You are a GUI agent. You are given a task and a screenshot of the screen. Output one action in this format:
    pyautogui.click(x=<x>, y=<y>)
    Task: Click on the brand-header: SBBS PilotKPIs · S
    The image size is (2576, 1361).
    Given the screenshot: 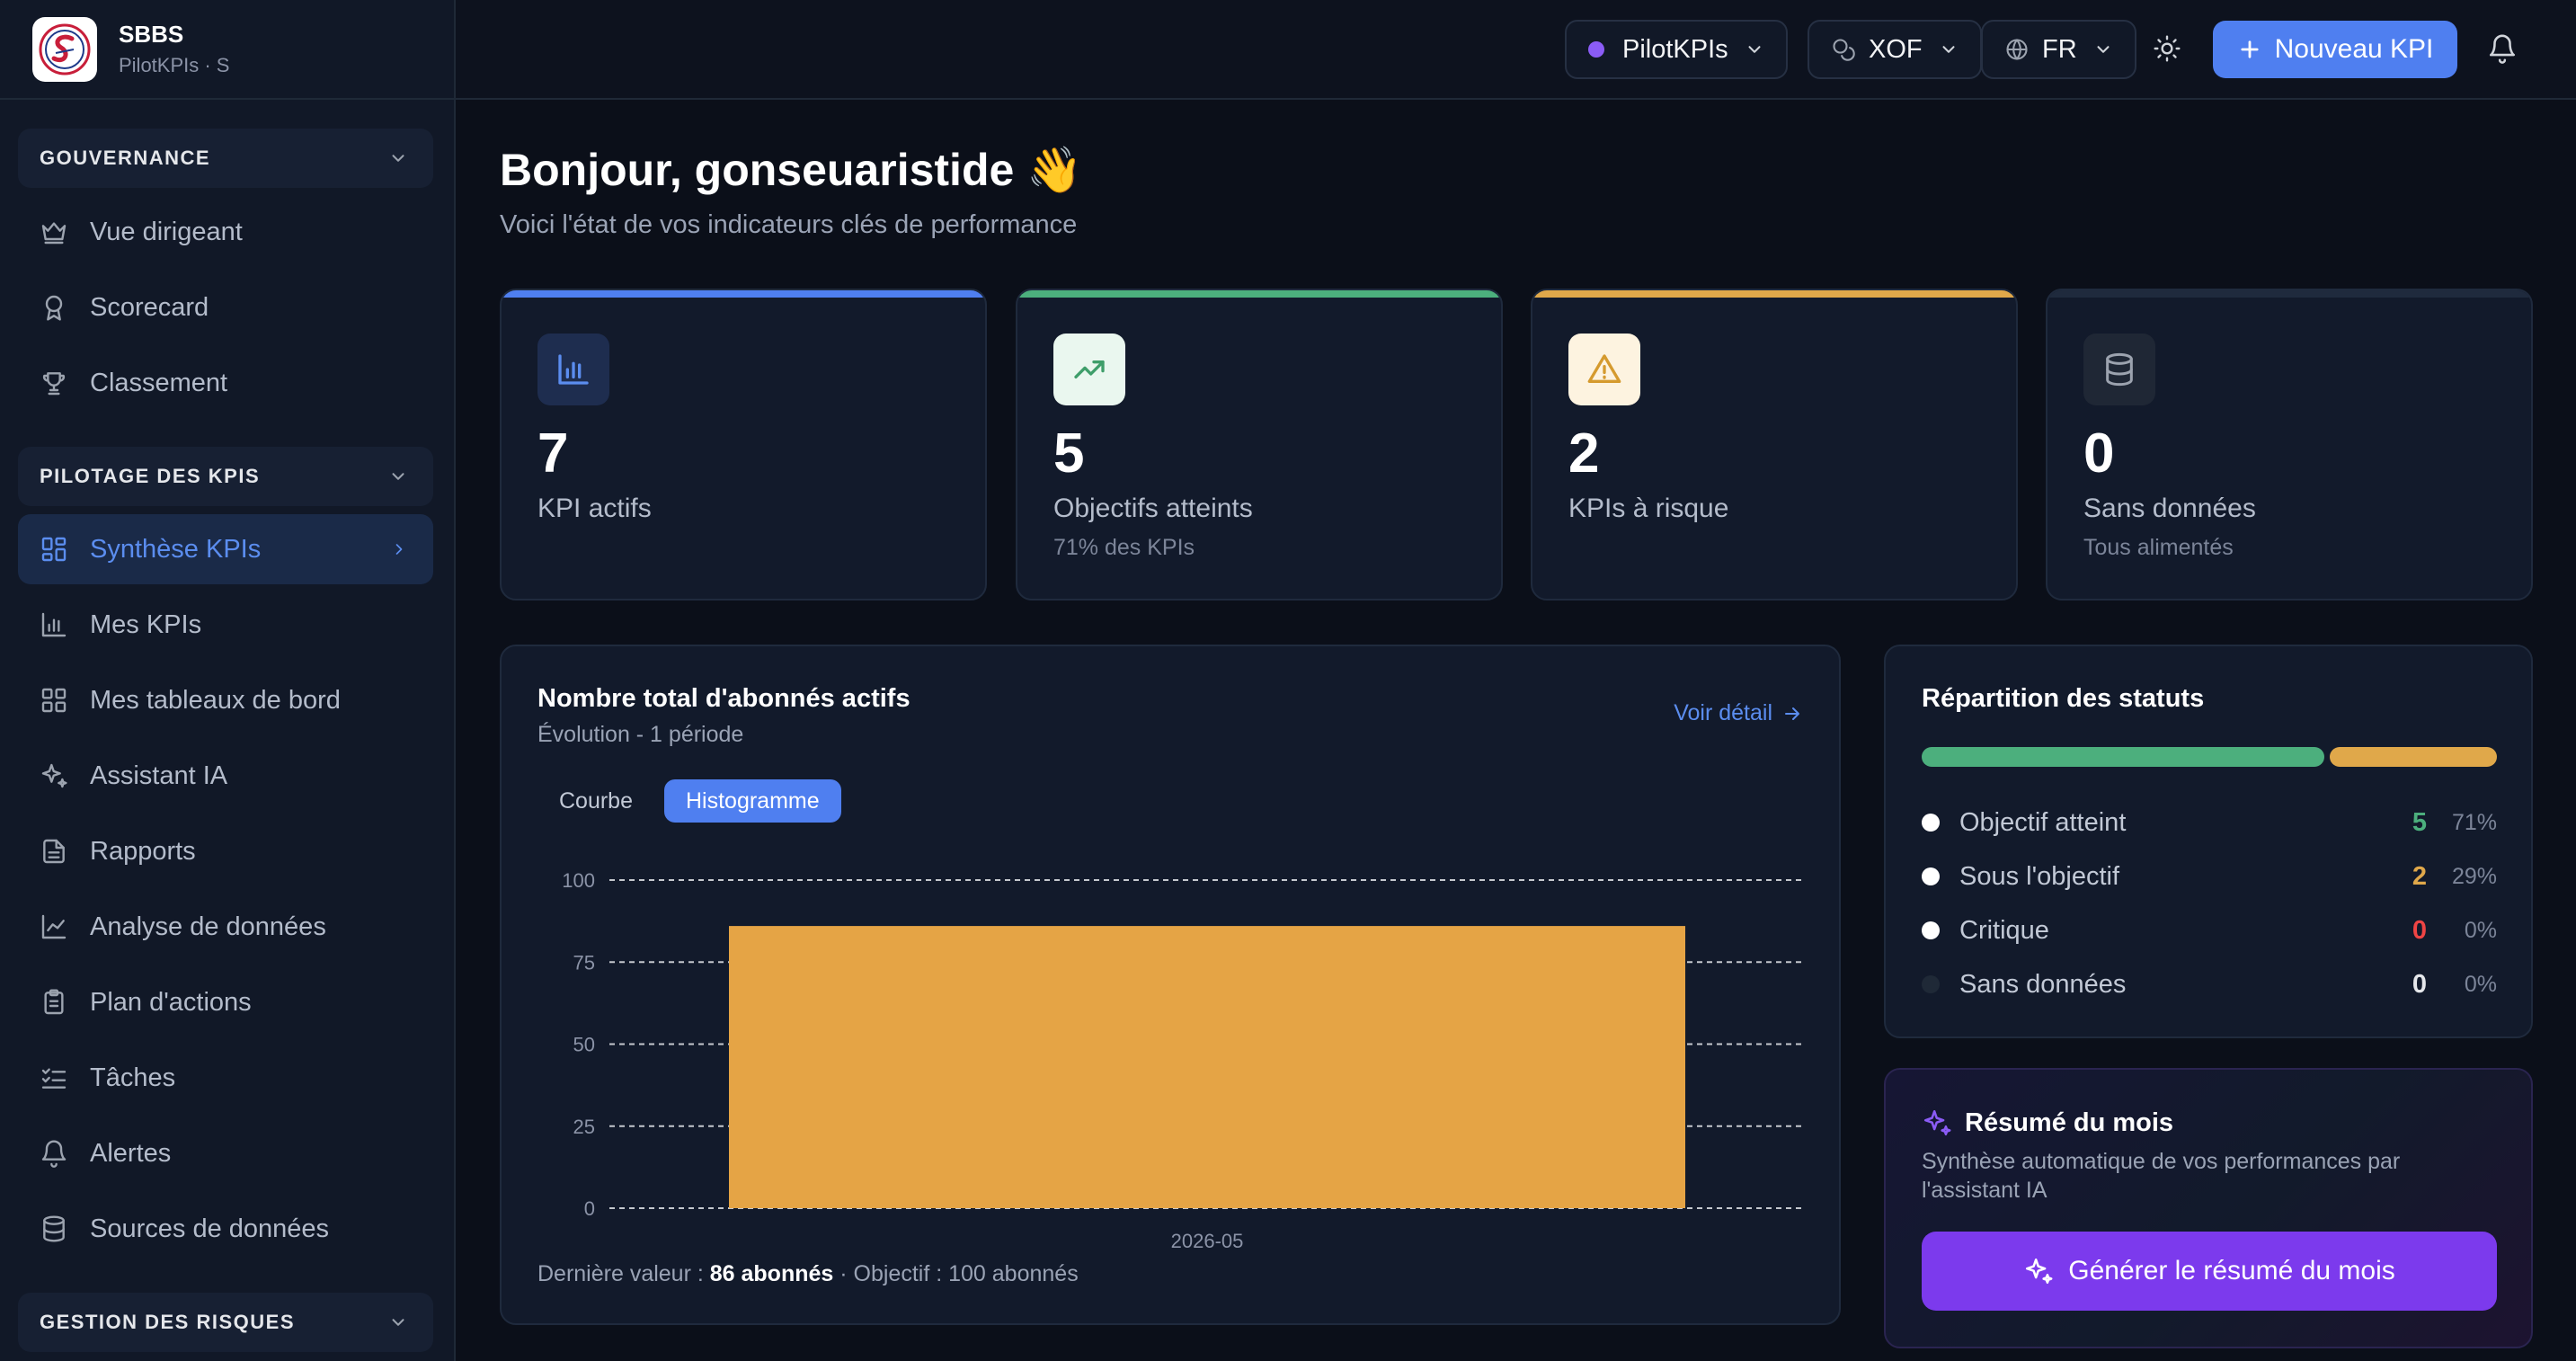 What is the action you would take?
    pyautogui.click(x=227, y=50)
    